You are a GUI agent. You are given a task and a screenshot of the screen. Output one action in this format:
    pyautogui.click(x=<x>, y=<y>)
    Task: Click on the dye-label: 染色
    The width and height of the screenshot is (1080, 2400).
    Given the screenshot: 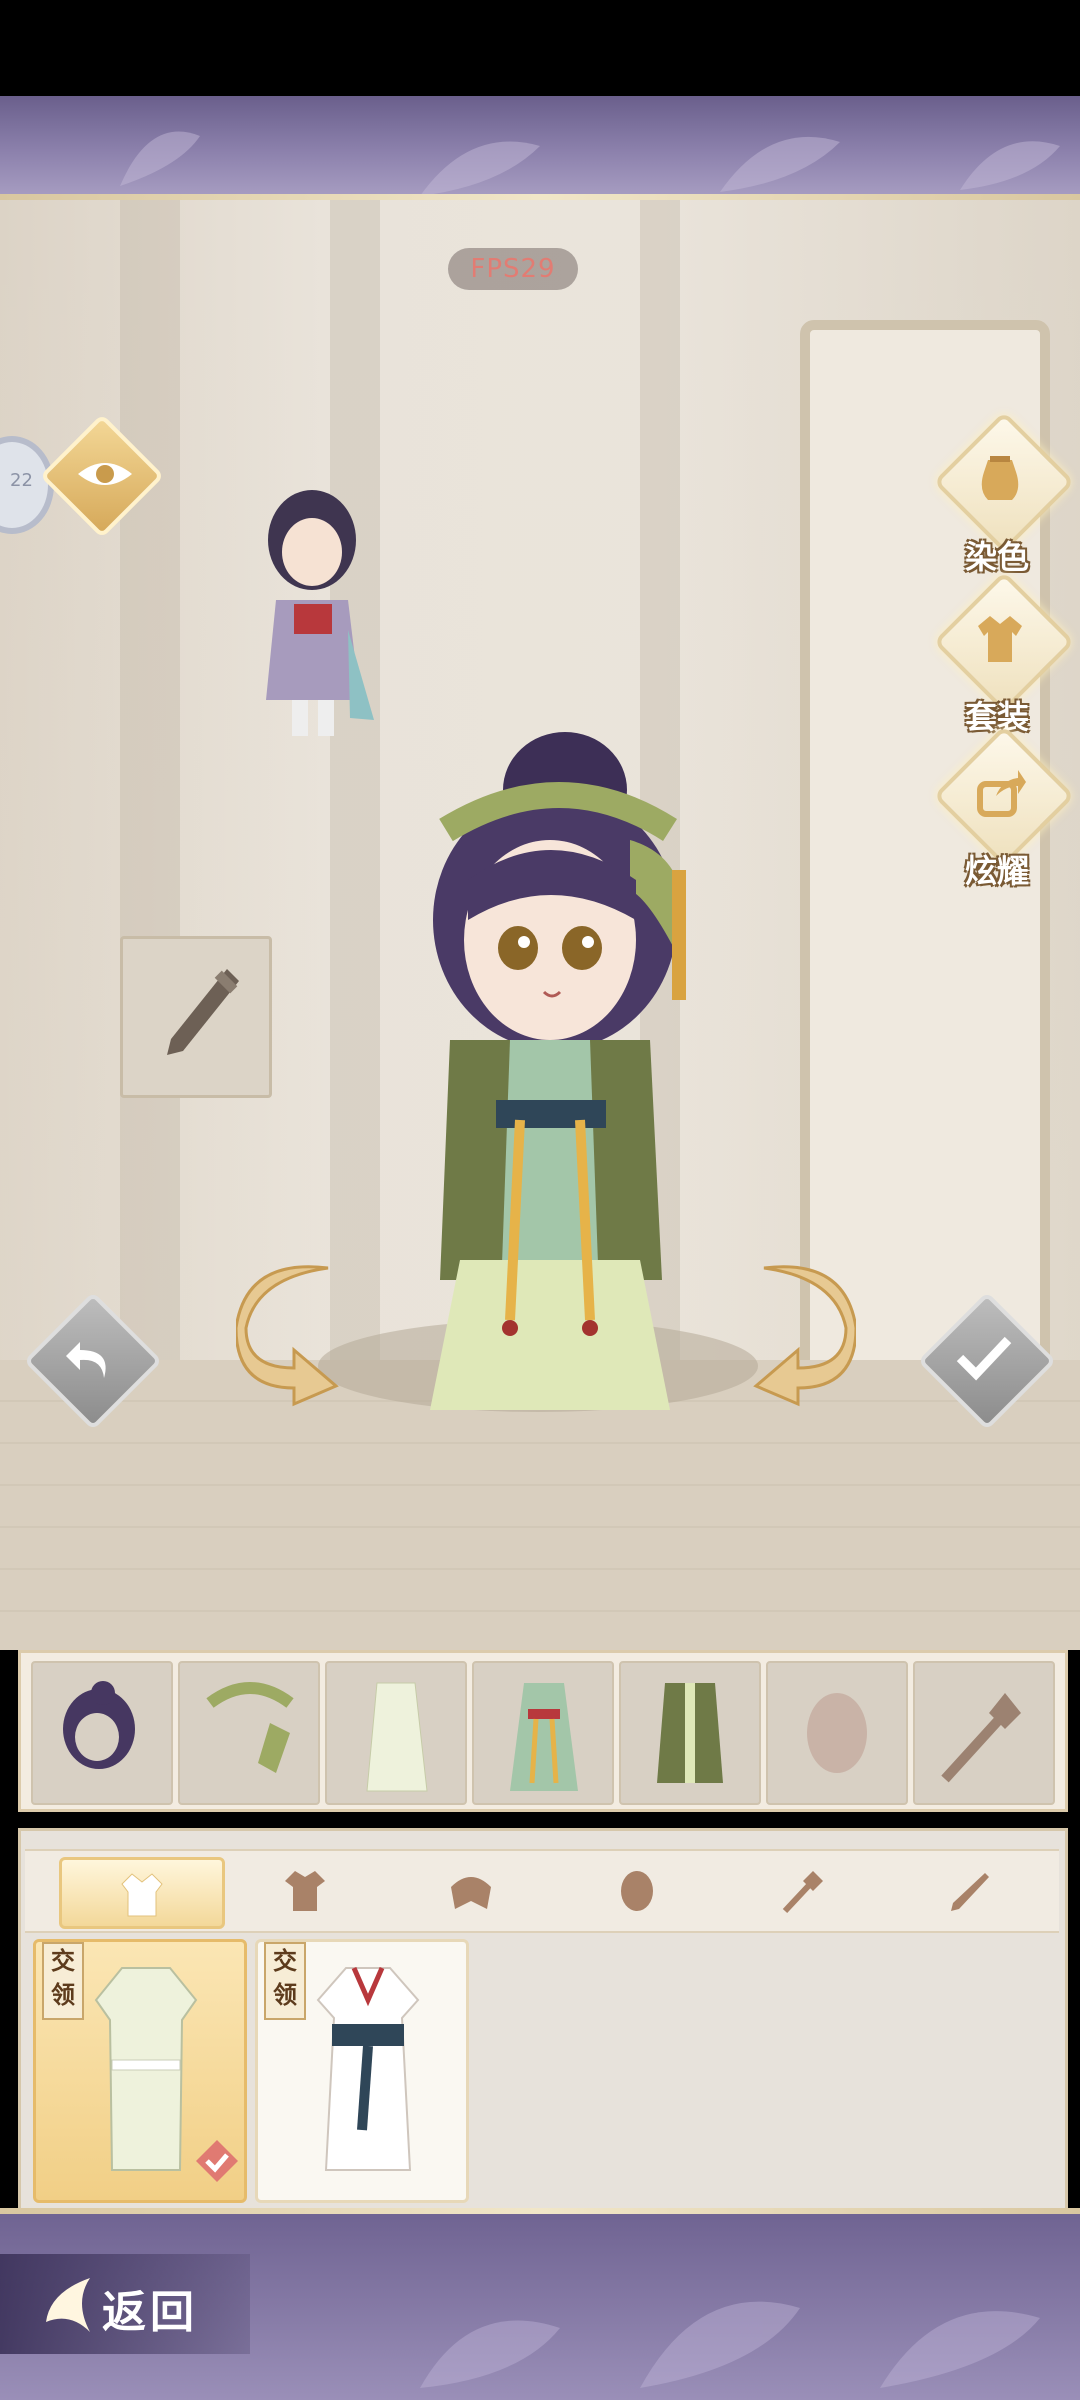 What is the action you would take?
    pyautogui.click(x=996, y=557)
    